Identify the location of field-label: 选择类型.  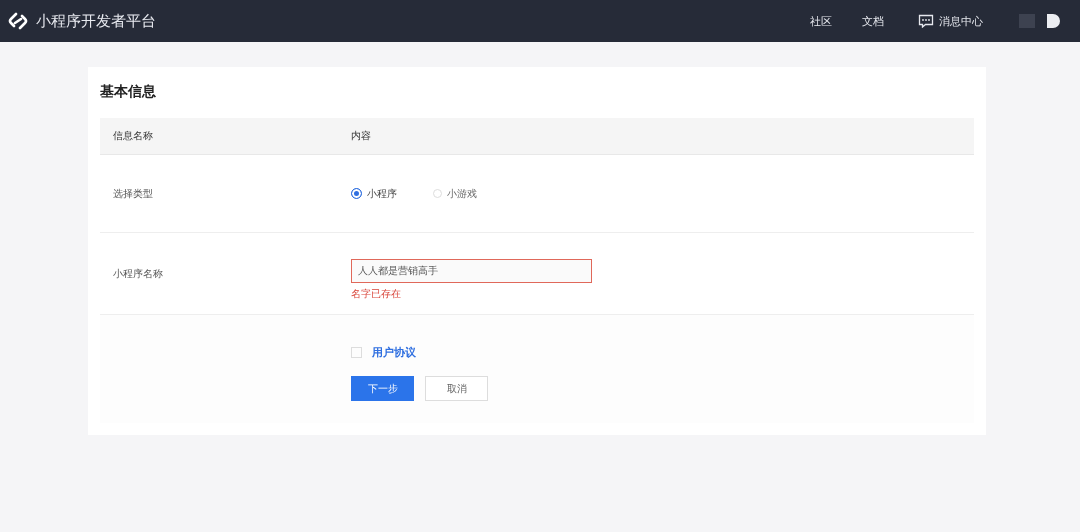
(133, 193).